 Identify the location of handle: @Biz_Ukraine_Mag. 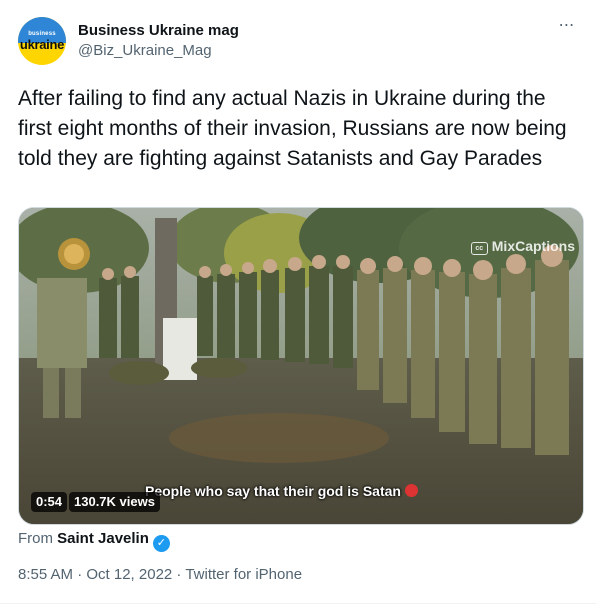
(145, 50).